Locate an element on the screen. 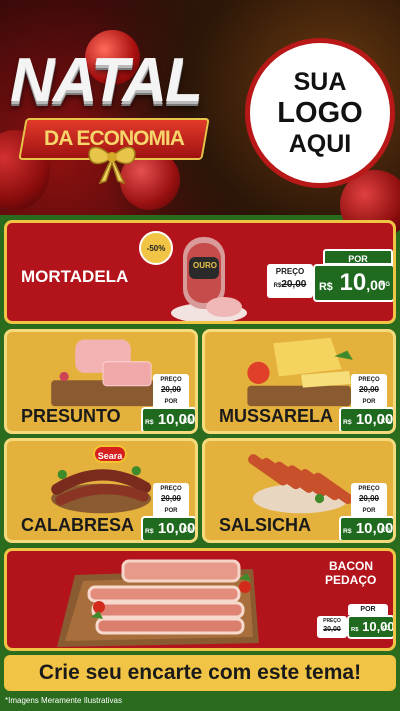  logo-line-3: AQUI is located at coordinates (320, 143).